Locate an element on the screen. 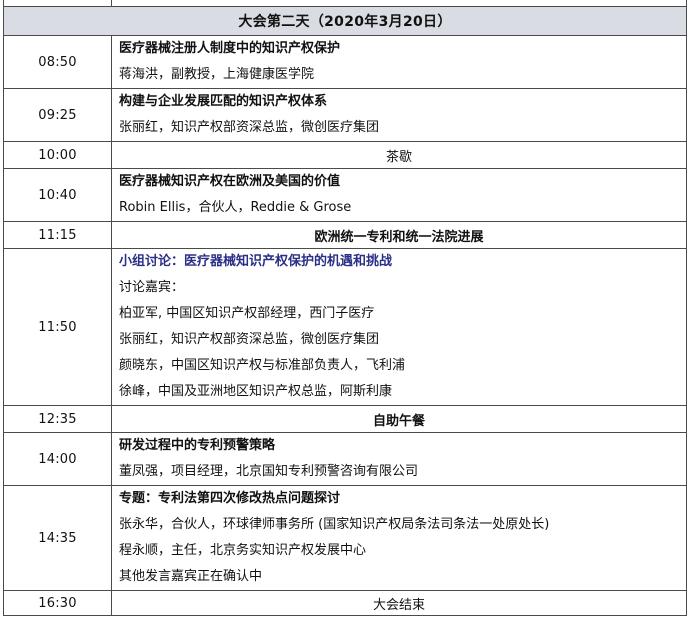  session-content: 构建与企业发展匹配的知识产权体系 张丽红，知识产权部资深总监，微创医疗集团 is located at coordinates (399, 115).